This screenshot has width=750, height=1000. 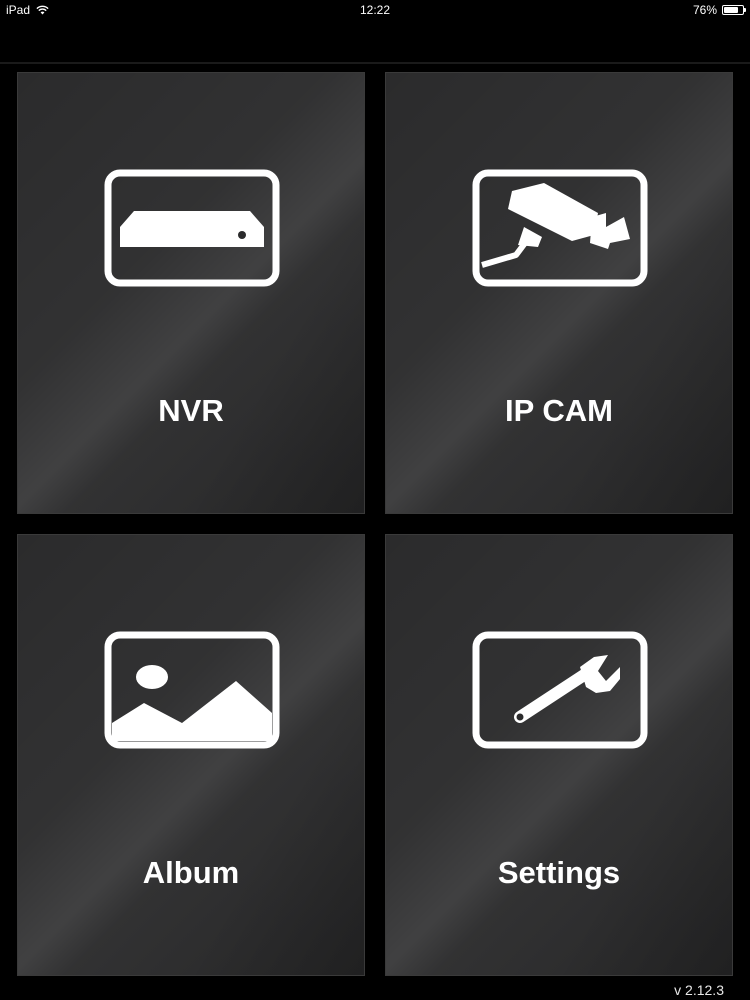 I want to click on header-divider, so click(x=375, y=63).